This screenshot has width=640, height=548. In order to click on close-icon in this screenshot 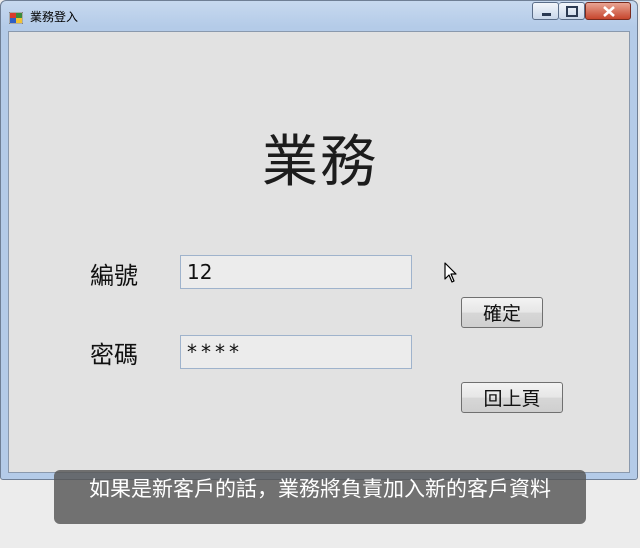, I will do `click(609, 11)`.